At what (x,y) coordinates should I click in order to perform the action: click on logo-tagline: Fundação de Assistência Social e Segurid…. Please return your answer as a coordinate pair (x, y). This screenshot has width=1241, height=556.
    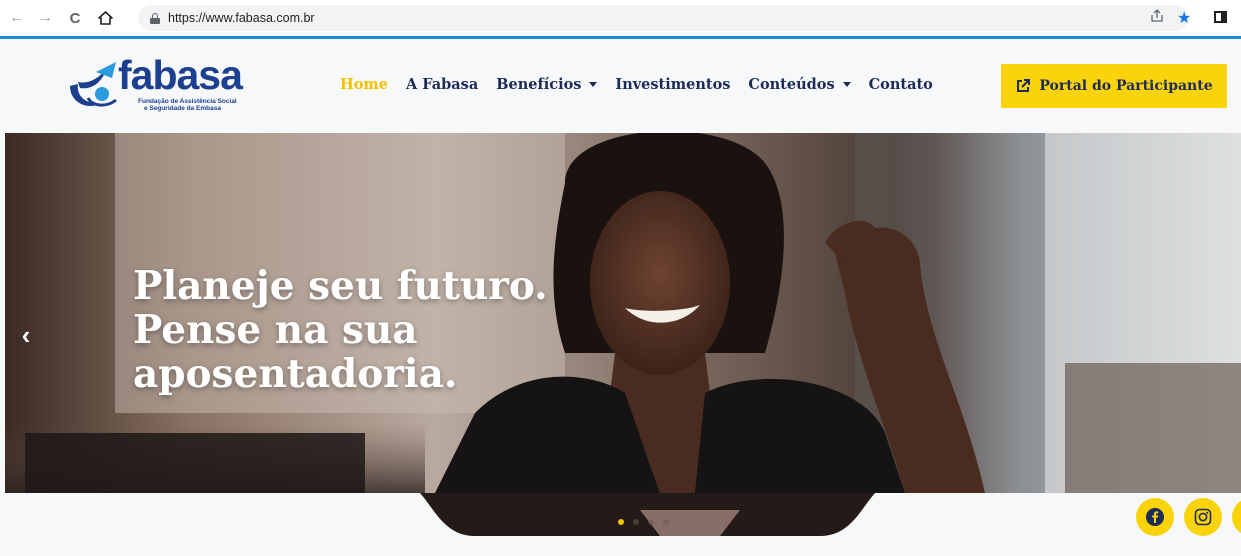
    Looking at the image, I should click on (187, 105).